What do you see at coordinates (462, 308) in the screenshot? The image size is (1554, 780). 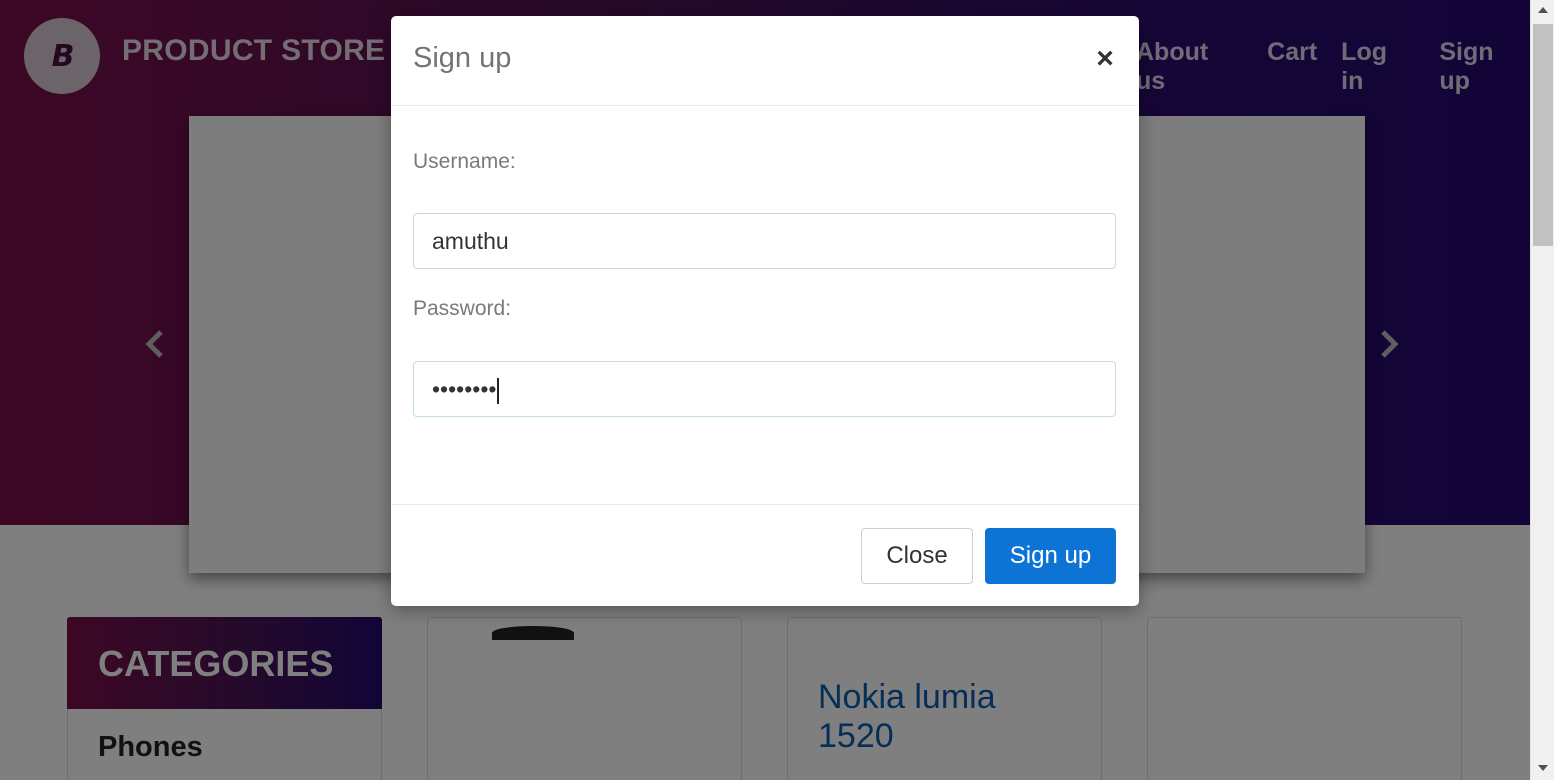 I see `password-label: Password:` at bounding box center [462, 308].